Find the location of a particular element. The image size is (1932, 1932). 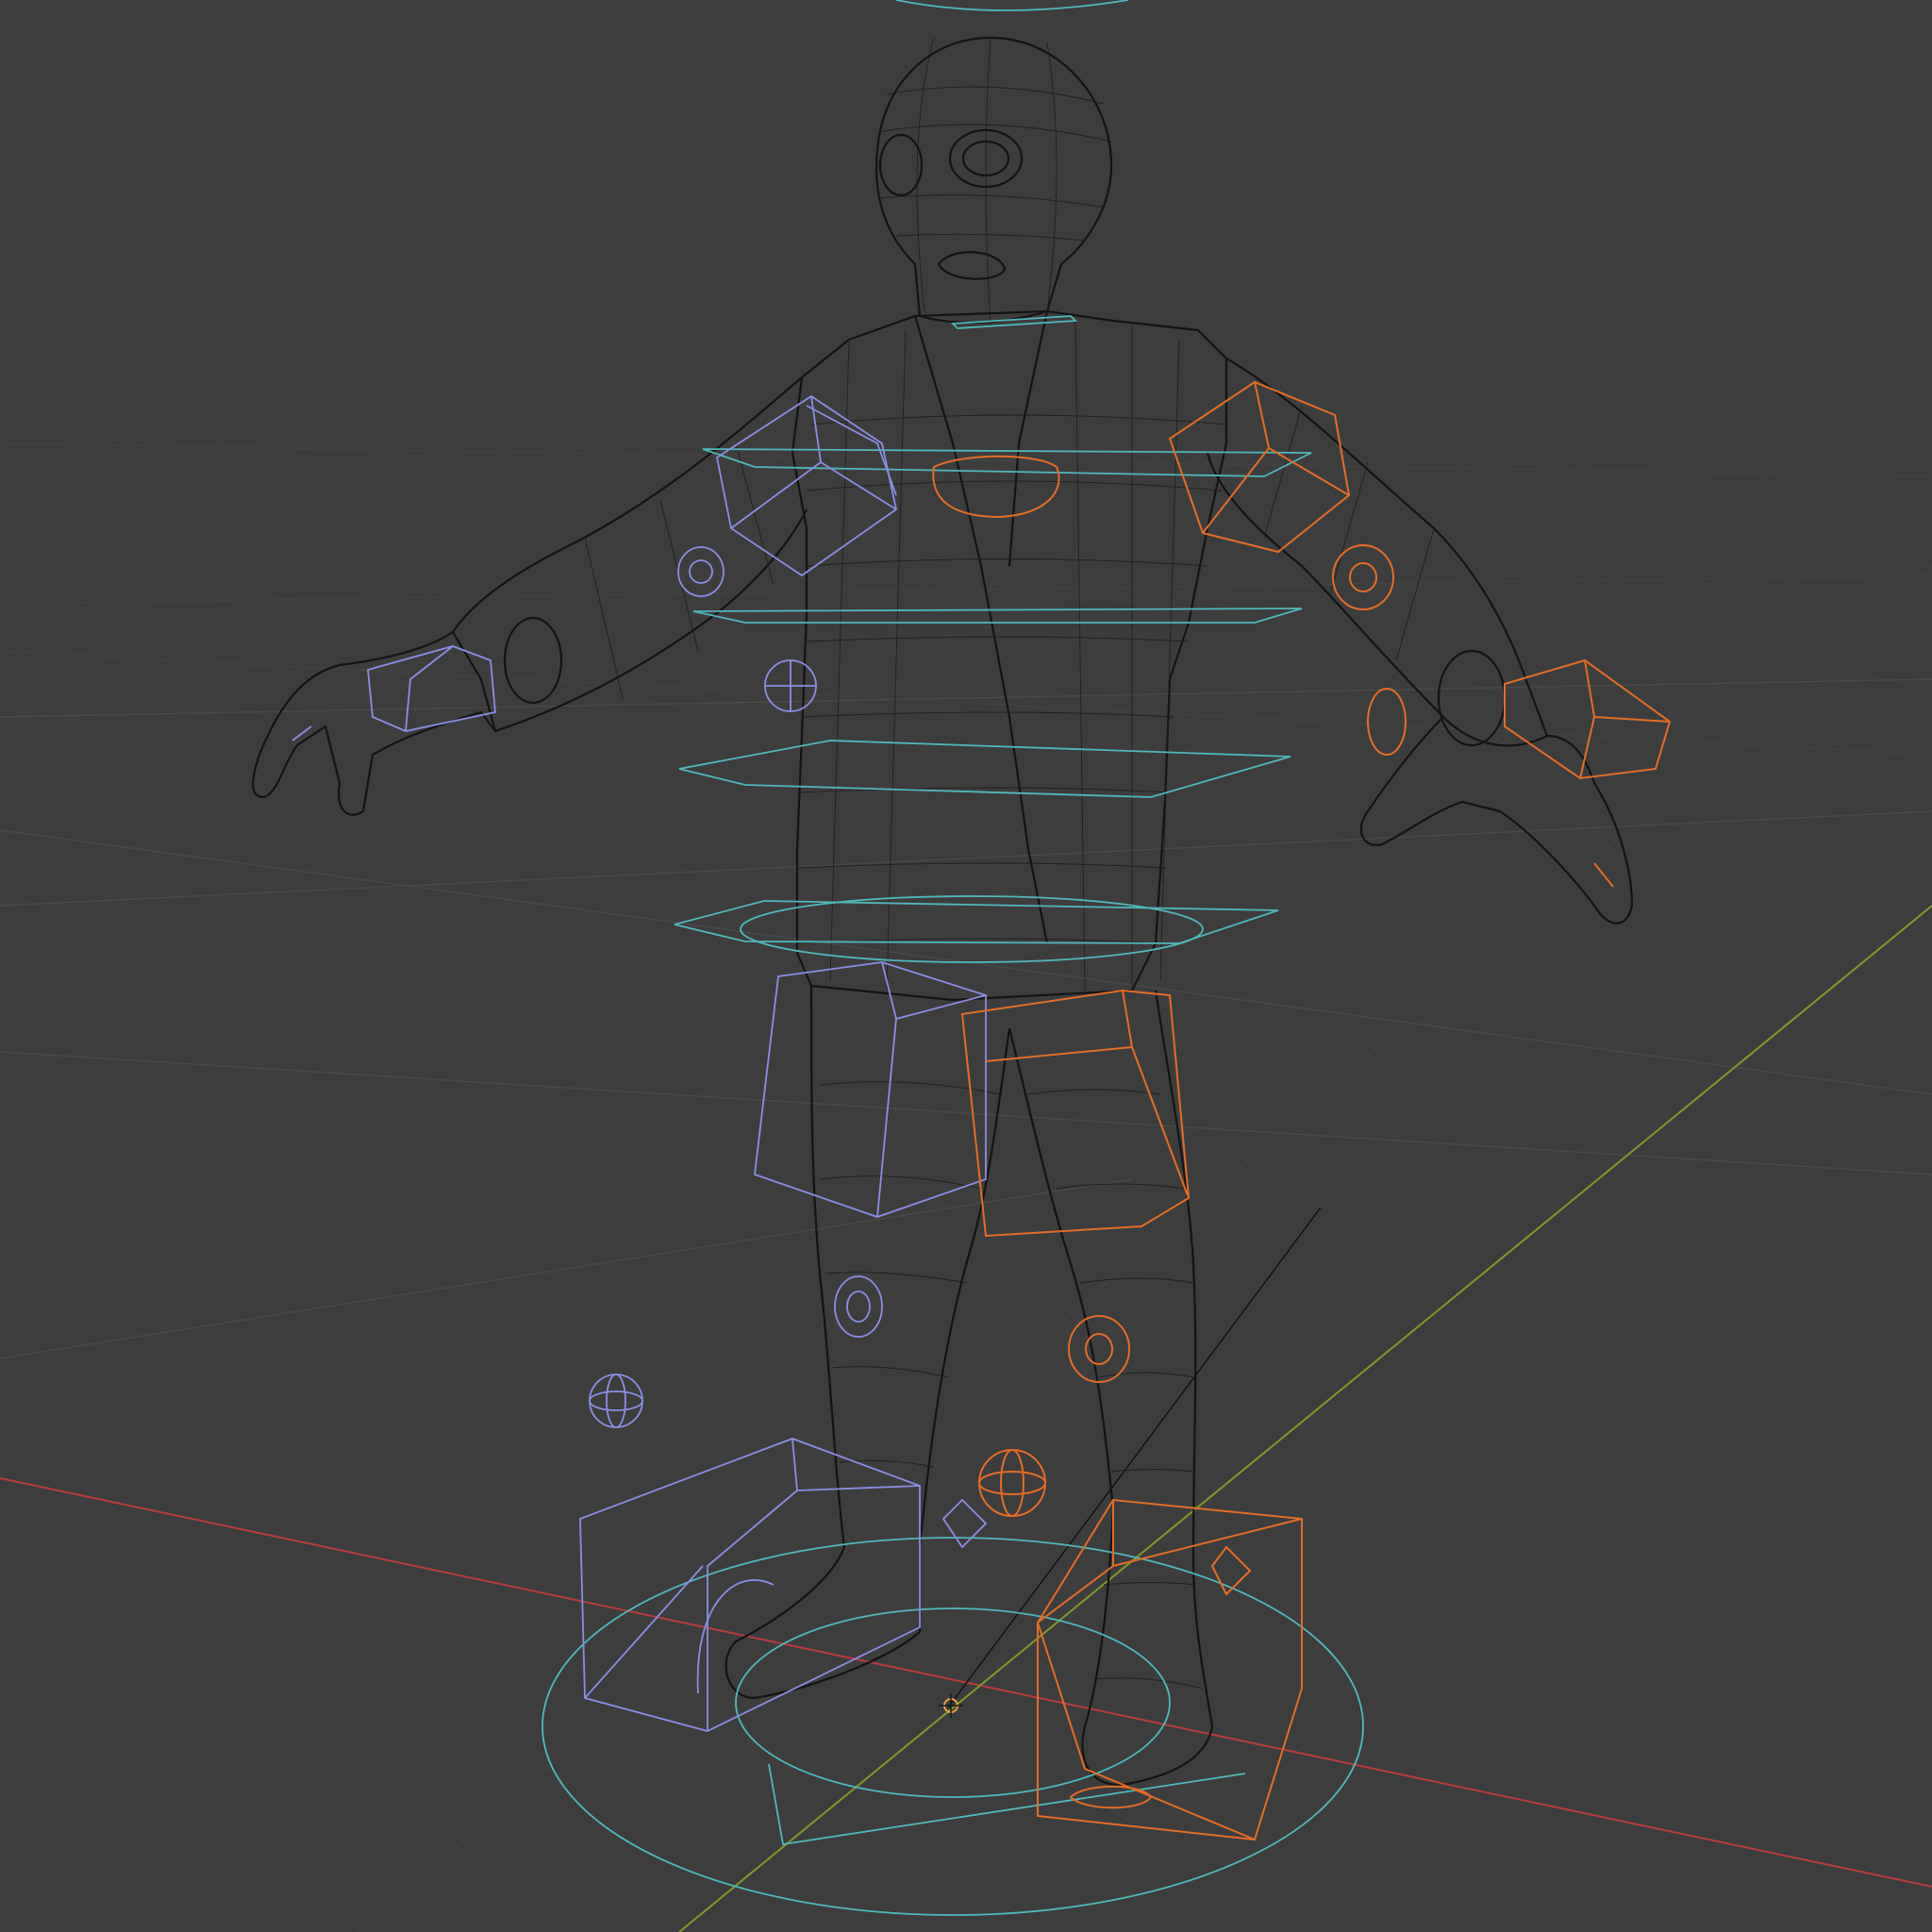

hand-left is located at coordinates (374, 724).